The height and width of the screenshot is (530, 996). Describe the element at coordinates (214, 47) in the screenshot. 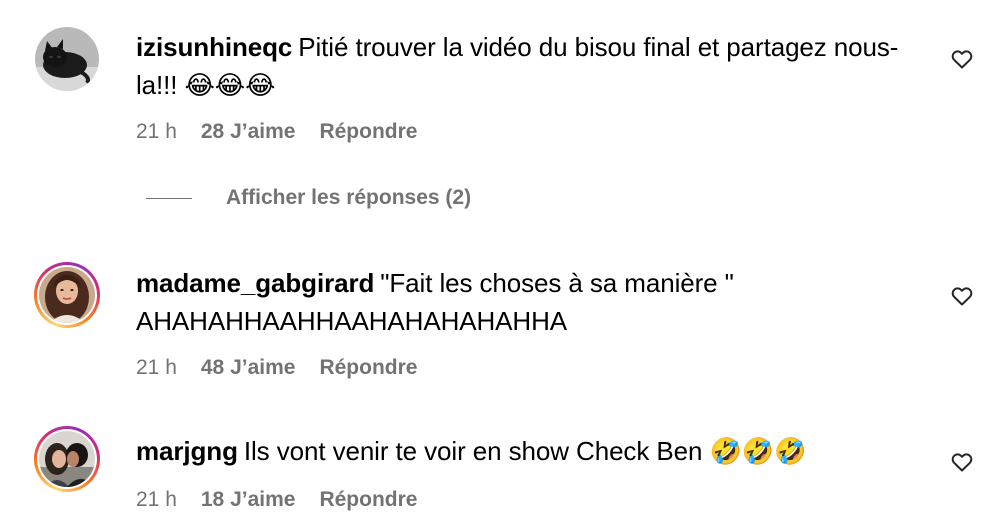

I see `comment-username: izisunhineqc` at that location.